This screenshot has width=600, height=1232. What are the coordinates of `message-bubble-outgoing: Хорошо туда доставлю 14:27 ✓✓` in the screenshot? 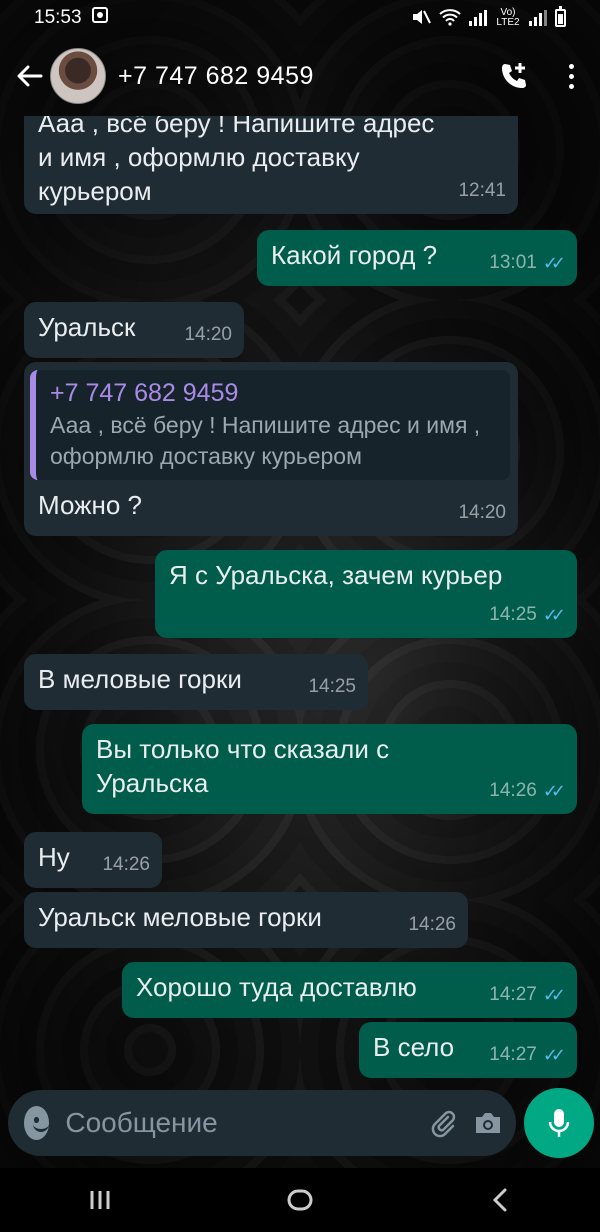 It's located at (349, 990).